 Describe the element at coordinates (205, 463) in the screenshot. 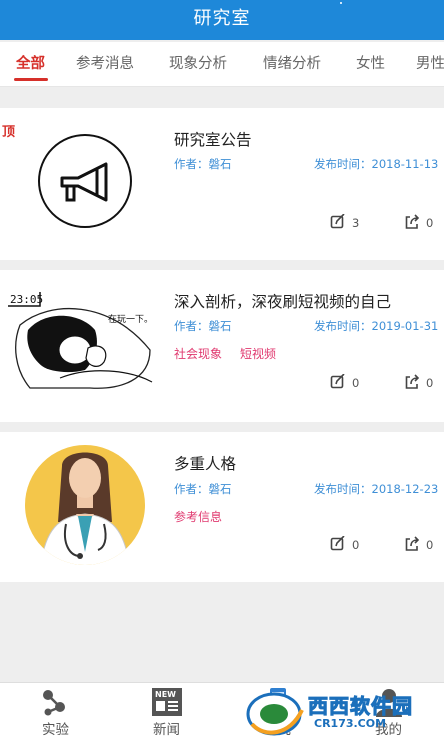

I see `article-title: 多重人格` at that location.